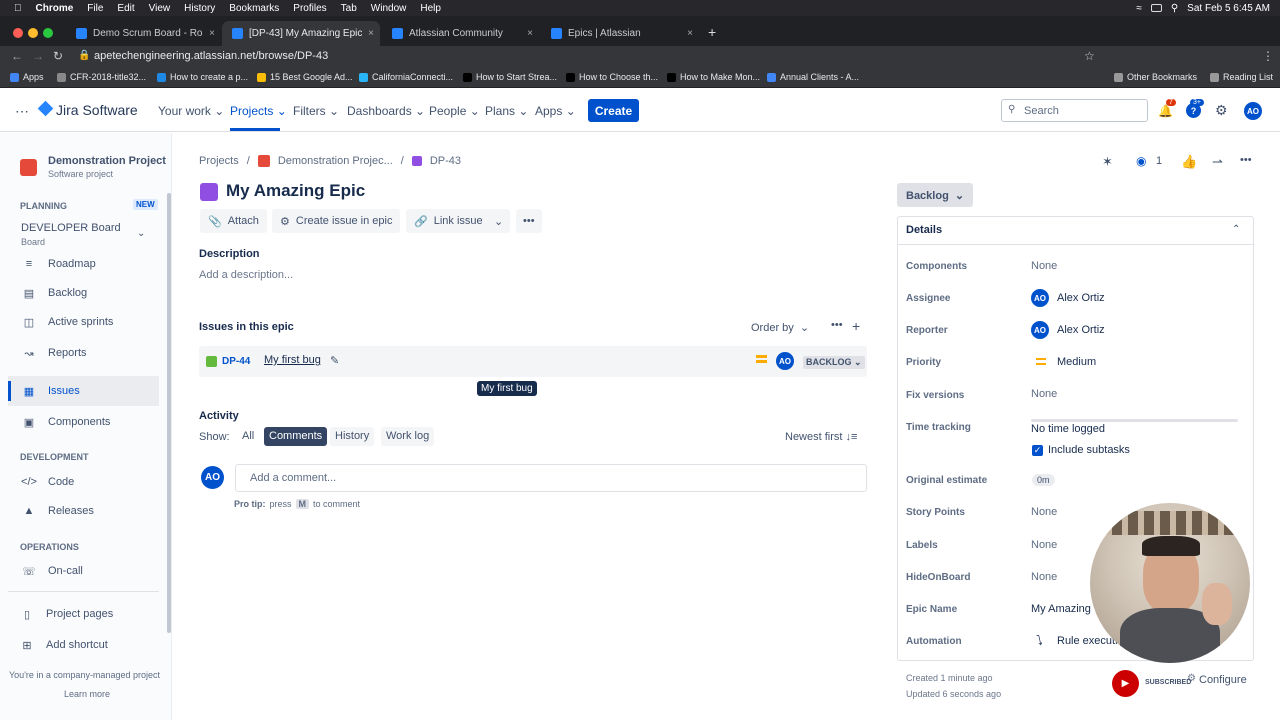 The image size is (1280, 720). I want to click on chrome-menu-icon: ⋮, so click(1268, 56).